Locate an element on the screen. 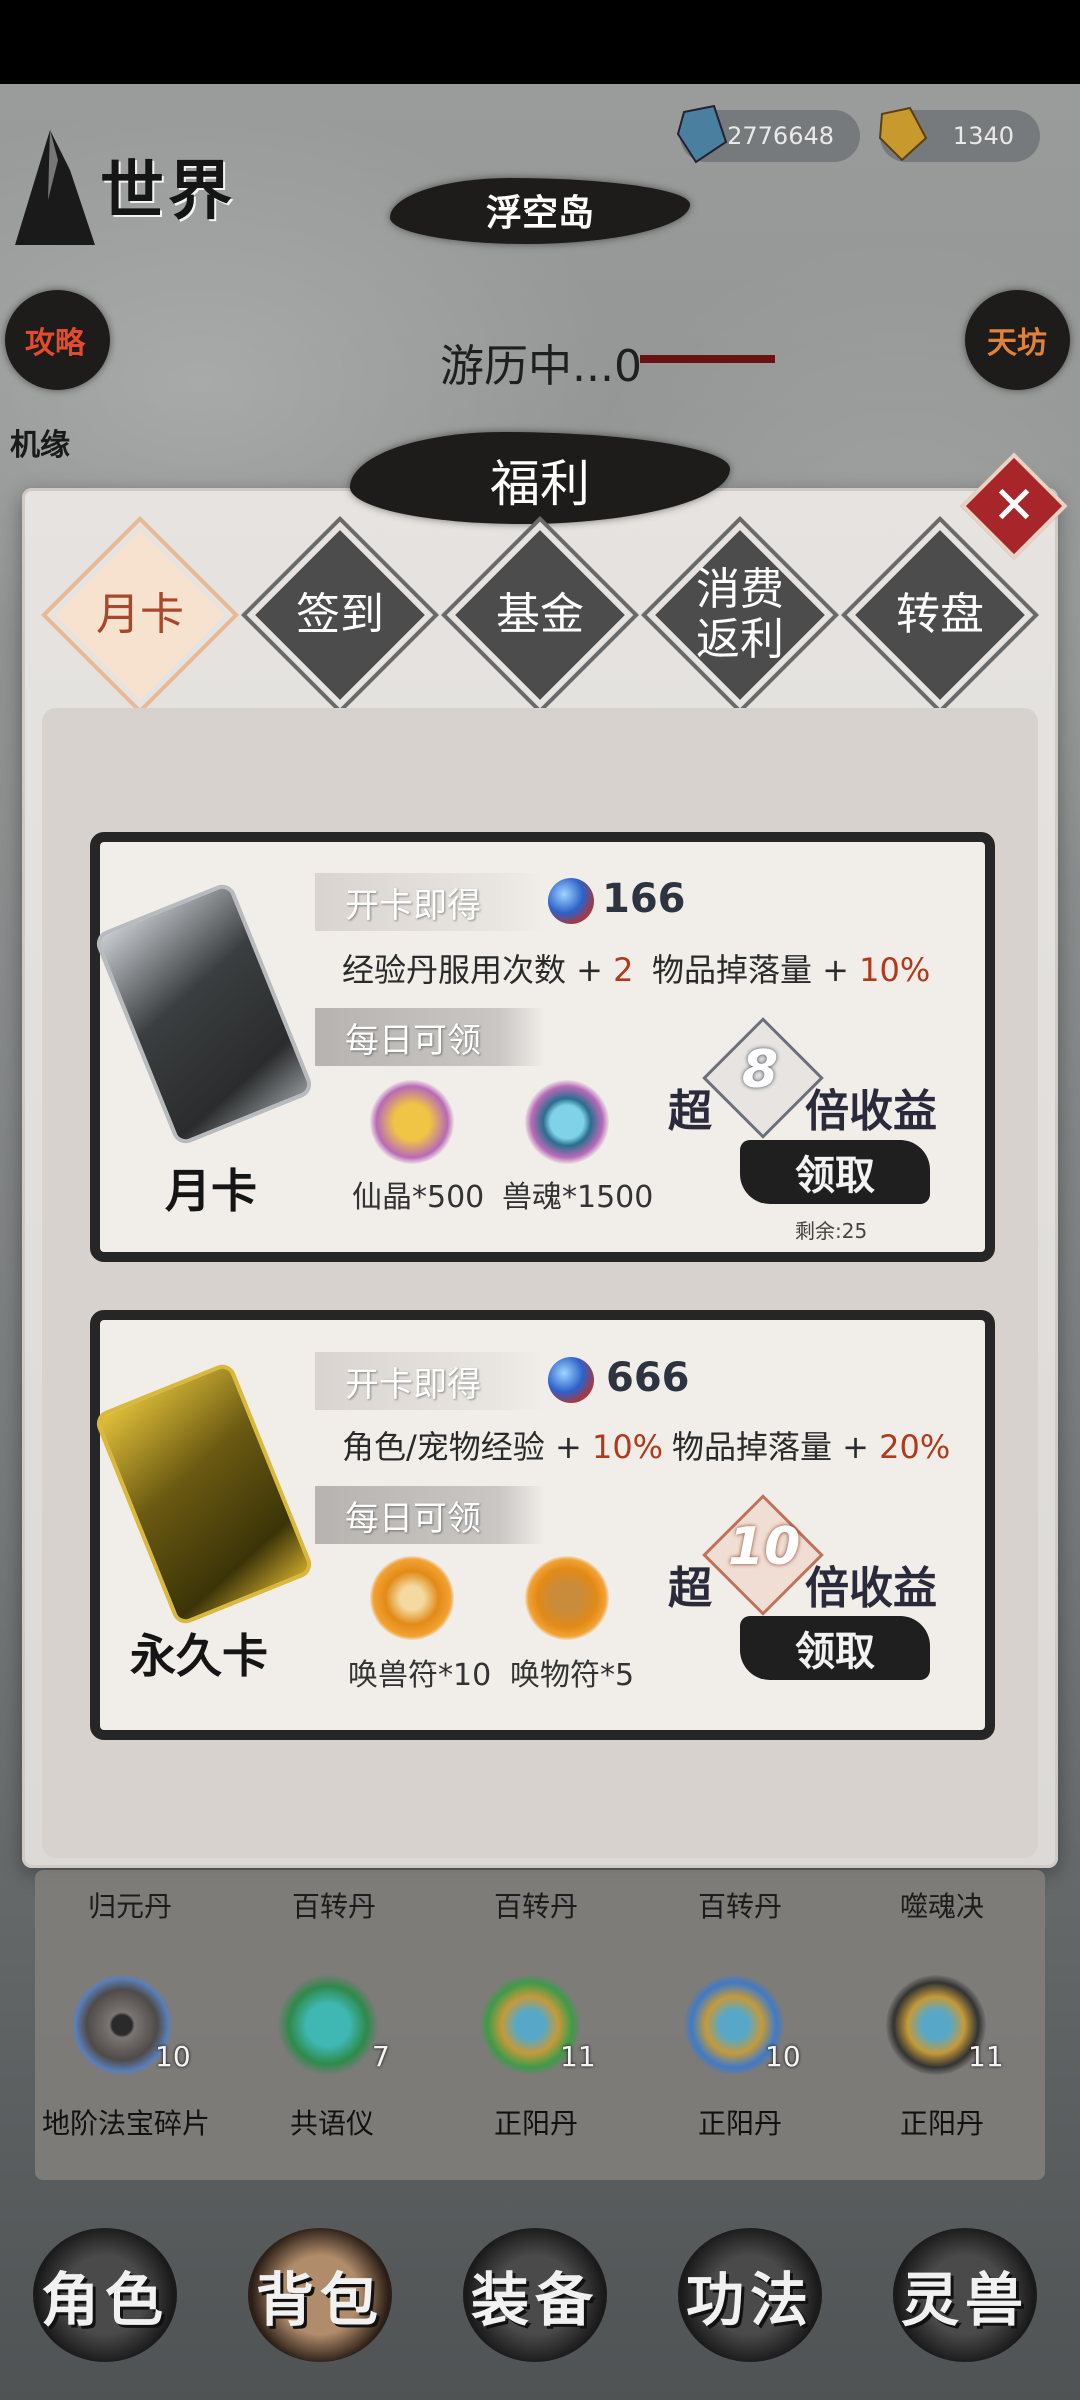  multiplier-value: 10 is located at coordinates (764, 1547).